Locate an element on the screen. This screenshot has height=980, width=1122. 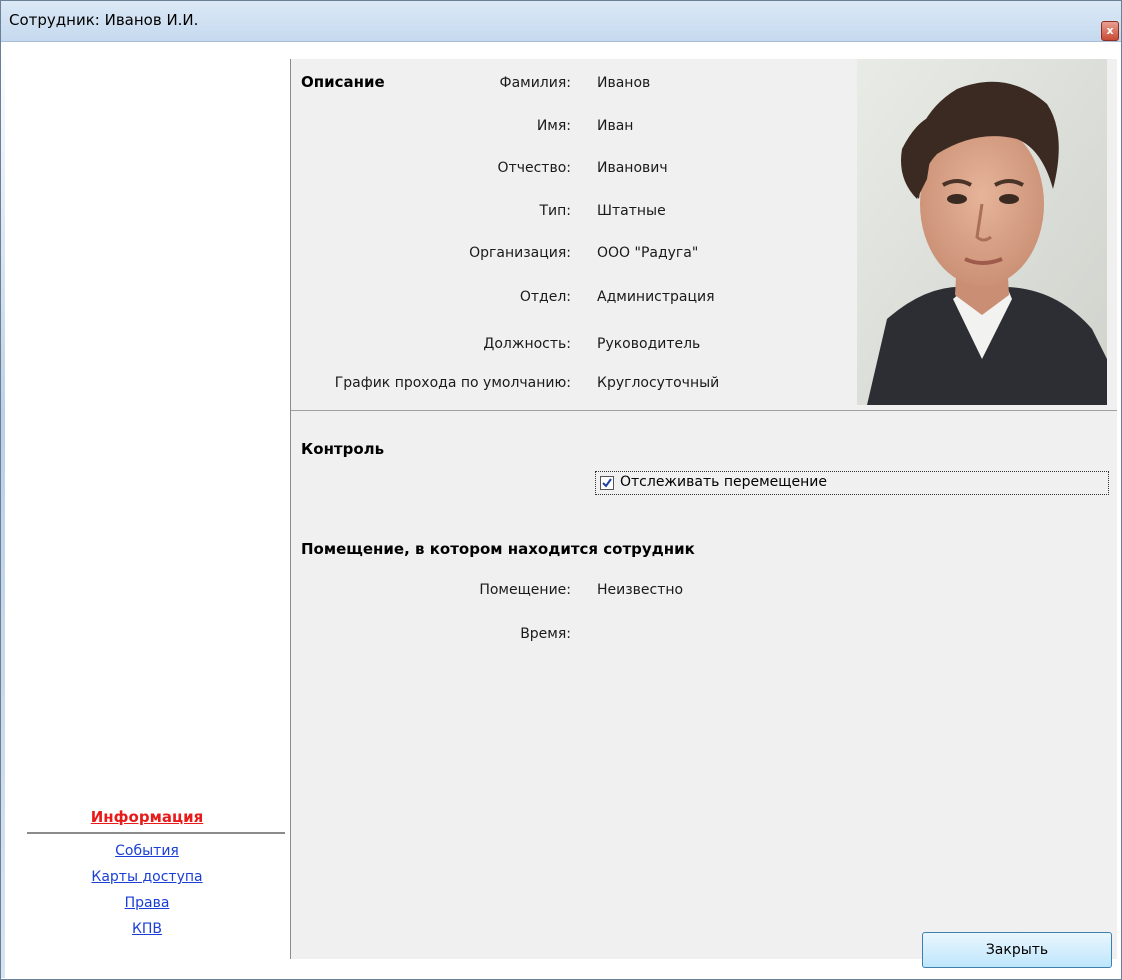
sidebar-item-kpv: КПВ is located at coordinates (147, 929).